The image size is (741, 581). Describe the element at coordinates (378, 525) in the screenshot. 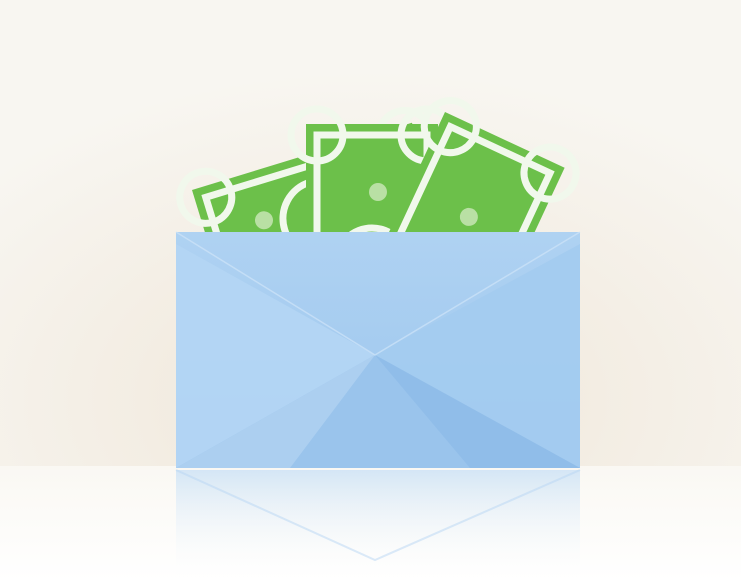

I see `envelope-reflection` at that location.